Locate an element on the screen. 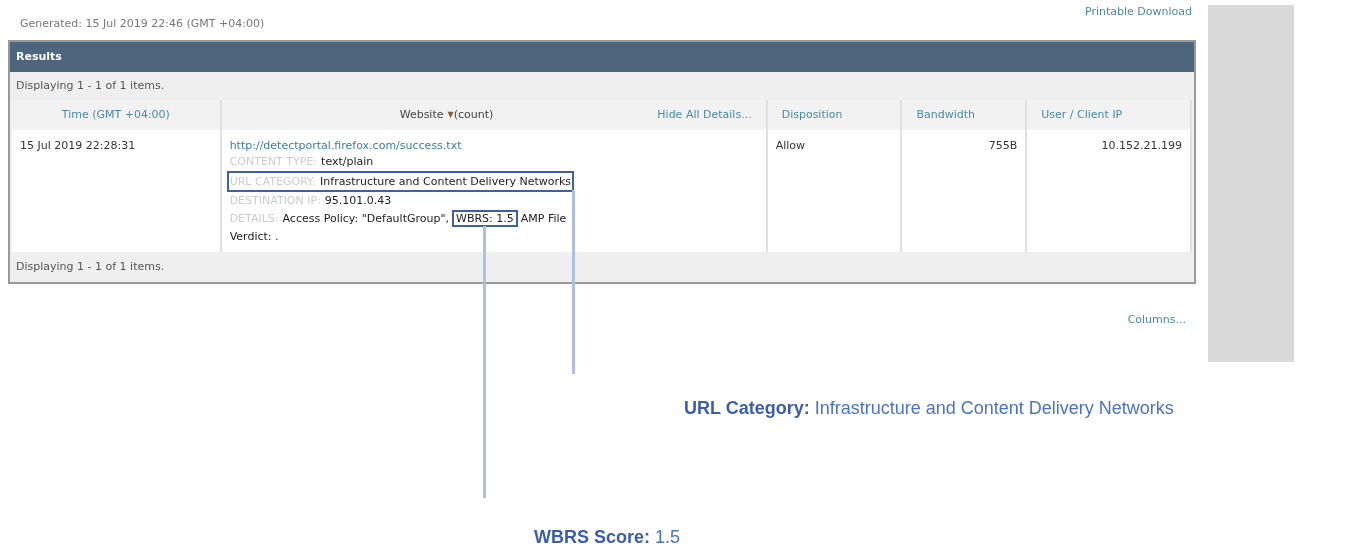  detail-value: 95.101.0.43 is located at coordinates (358, 200).